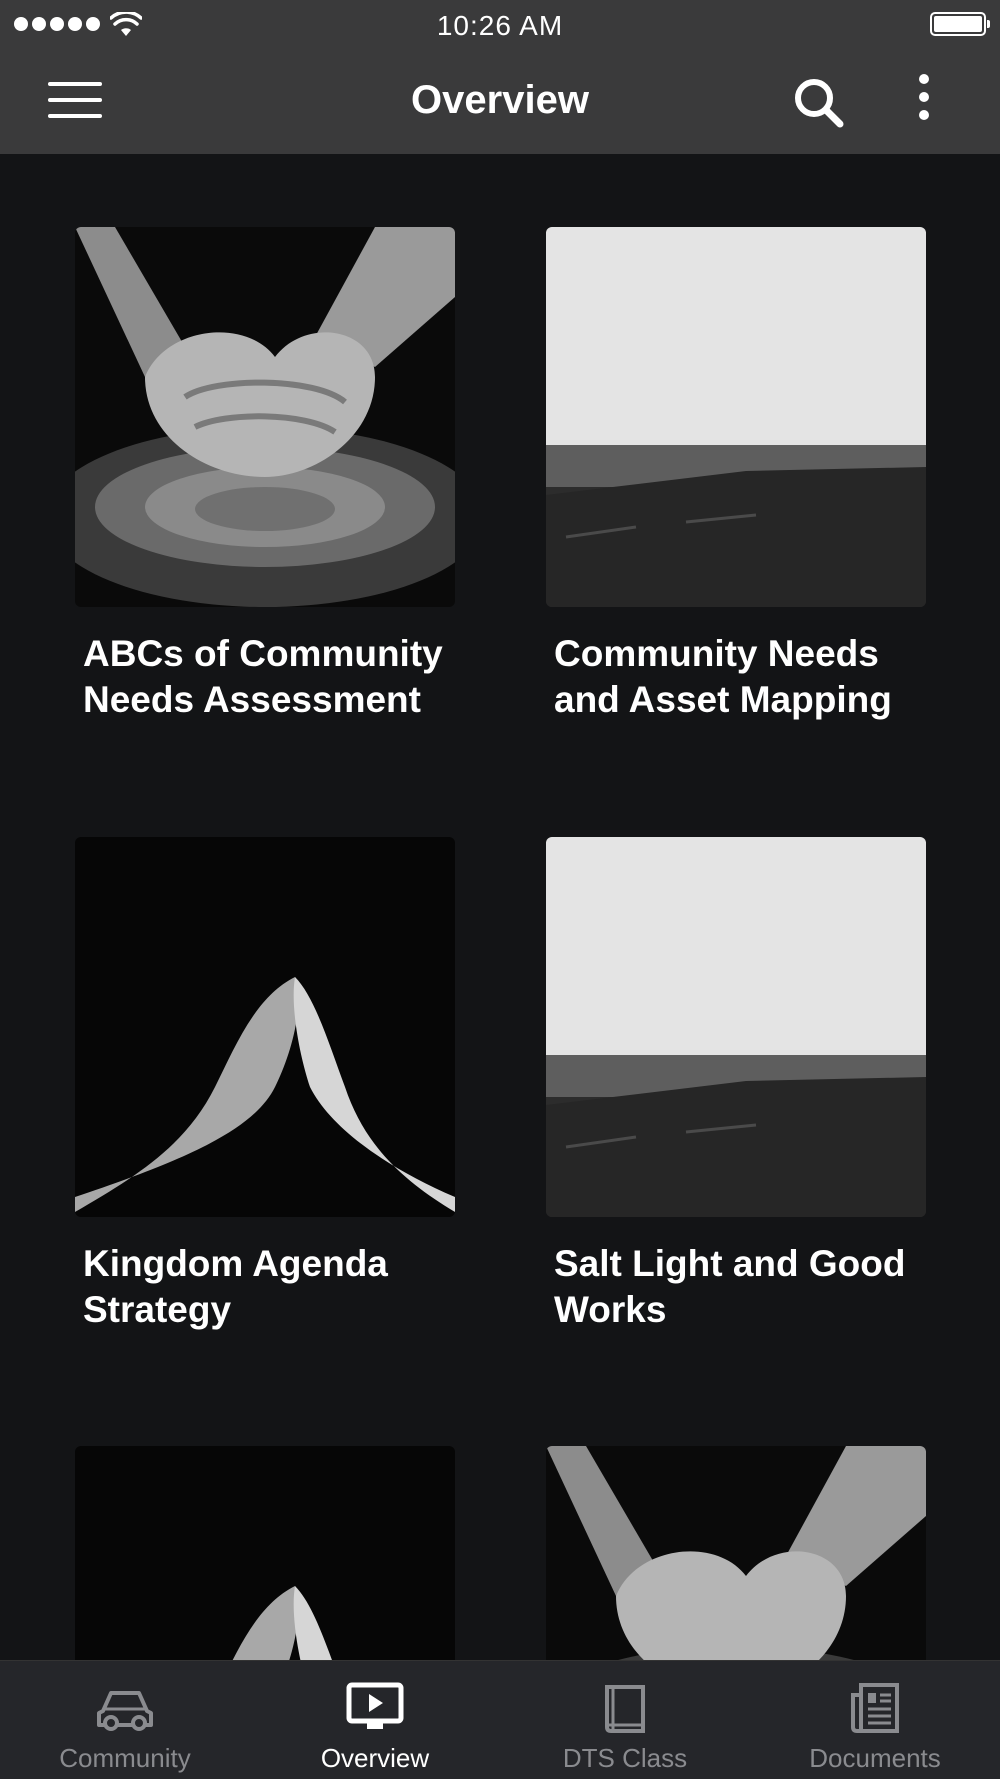  I want to click on battery-icon, so click(960, 24).